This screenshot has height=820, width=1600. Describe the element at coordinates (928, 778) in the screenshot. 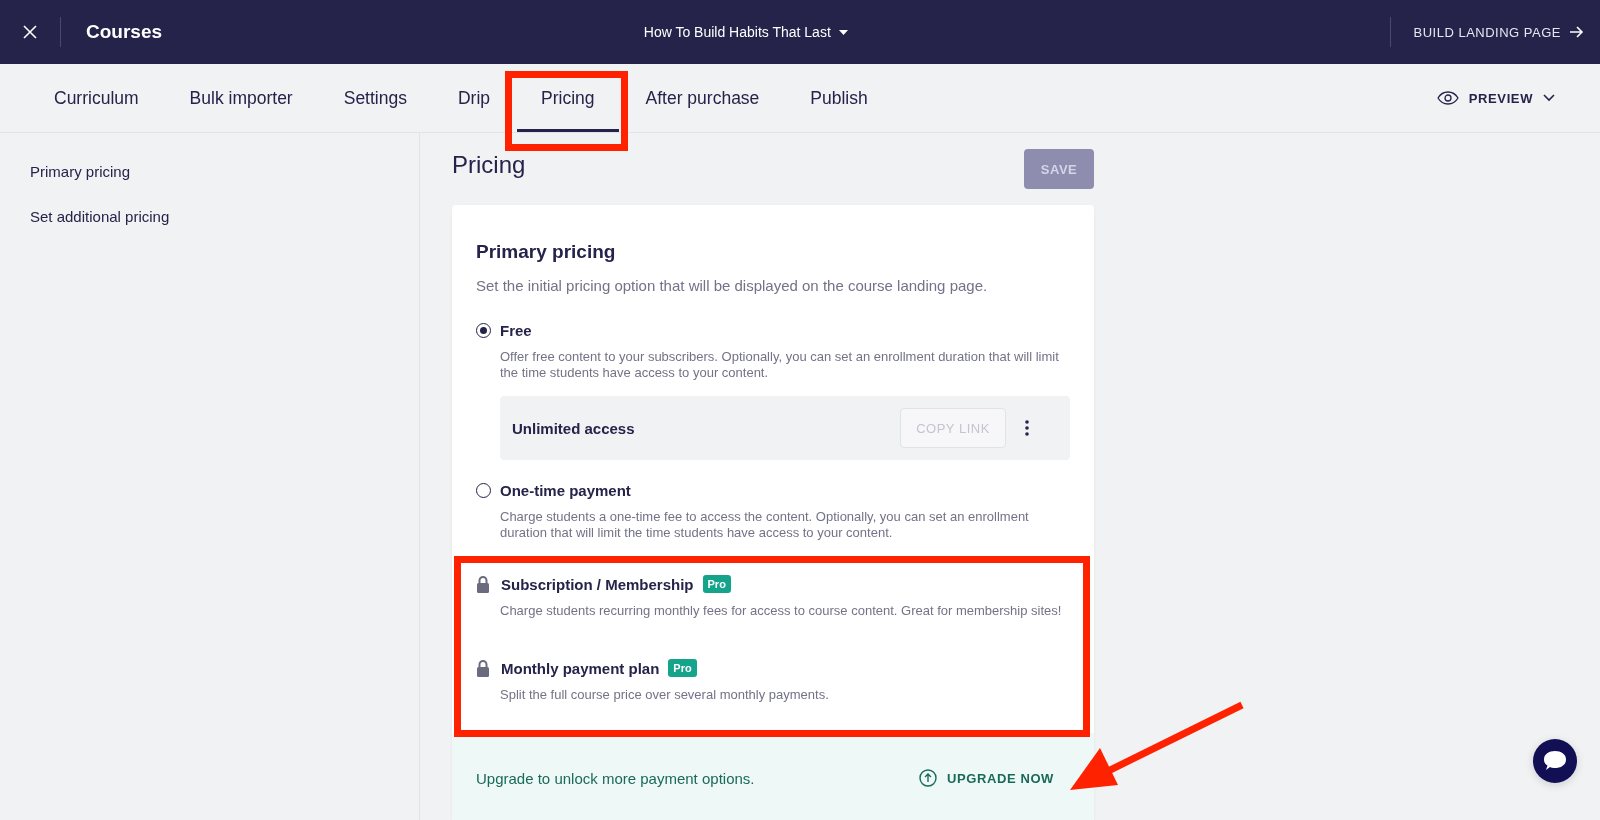

I see `arrow-up-circle-icon` at that location.